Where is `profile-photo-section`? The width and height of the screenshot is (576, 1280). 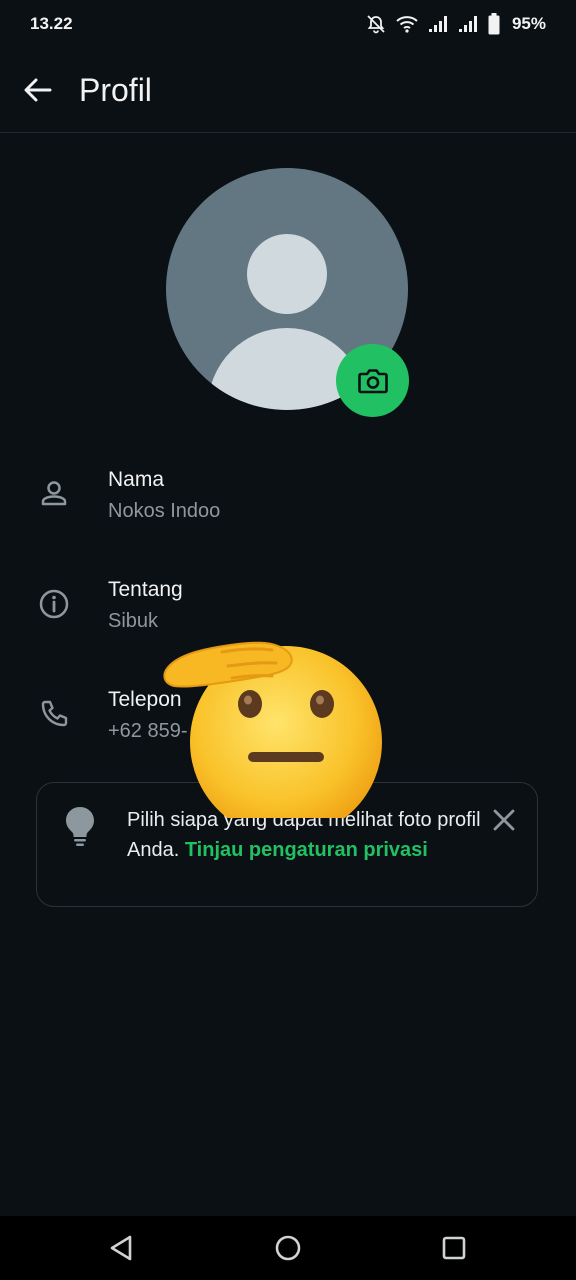
profile-photo-section is located at coordinates (288, 292).